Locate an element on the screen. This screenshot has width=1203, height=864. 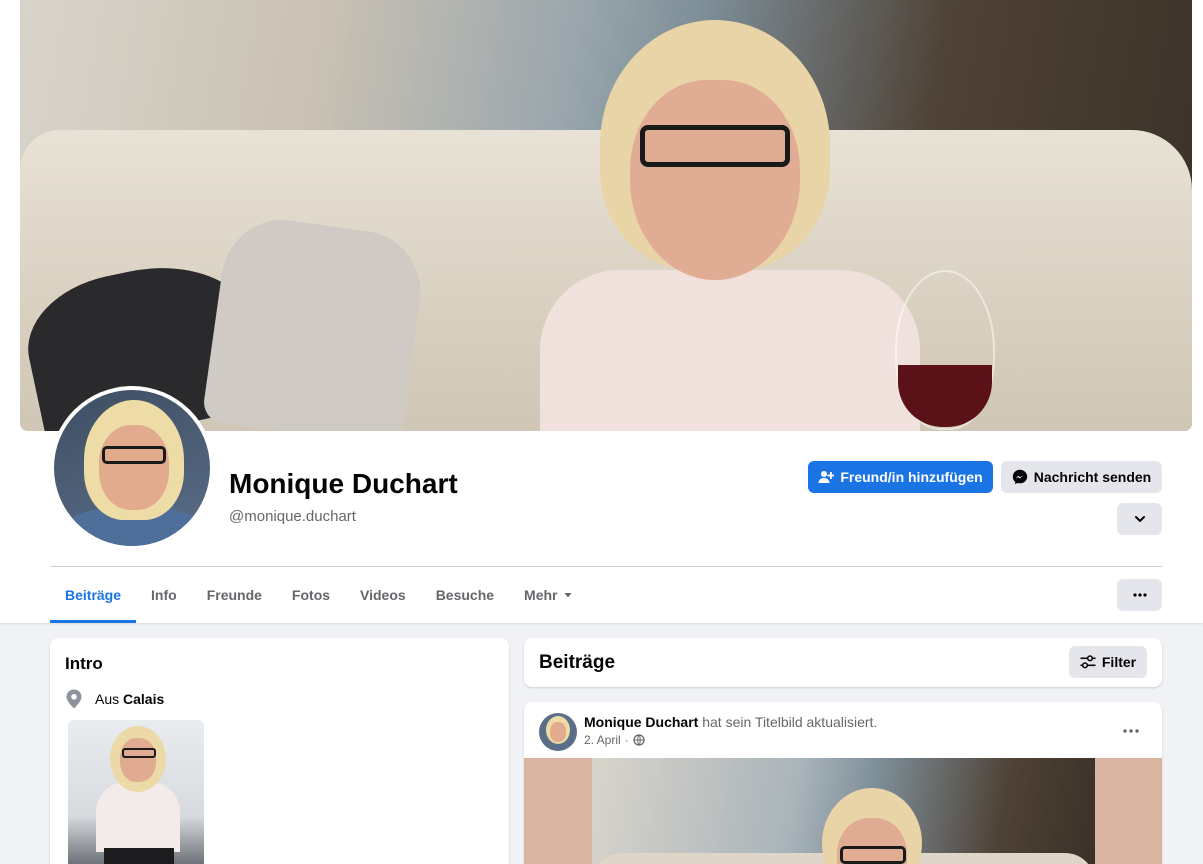
send-message-label: Nachricht senden is located at coordinates (1092, 477).